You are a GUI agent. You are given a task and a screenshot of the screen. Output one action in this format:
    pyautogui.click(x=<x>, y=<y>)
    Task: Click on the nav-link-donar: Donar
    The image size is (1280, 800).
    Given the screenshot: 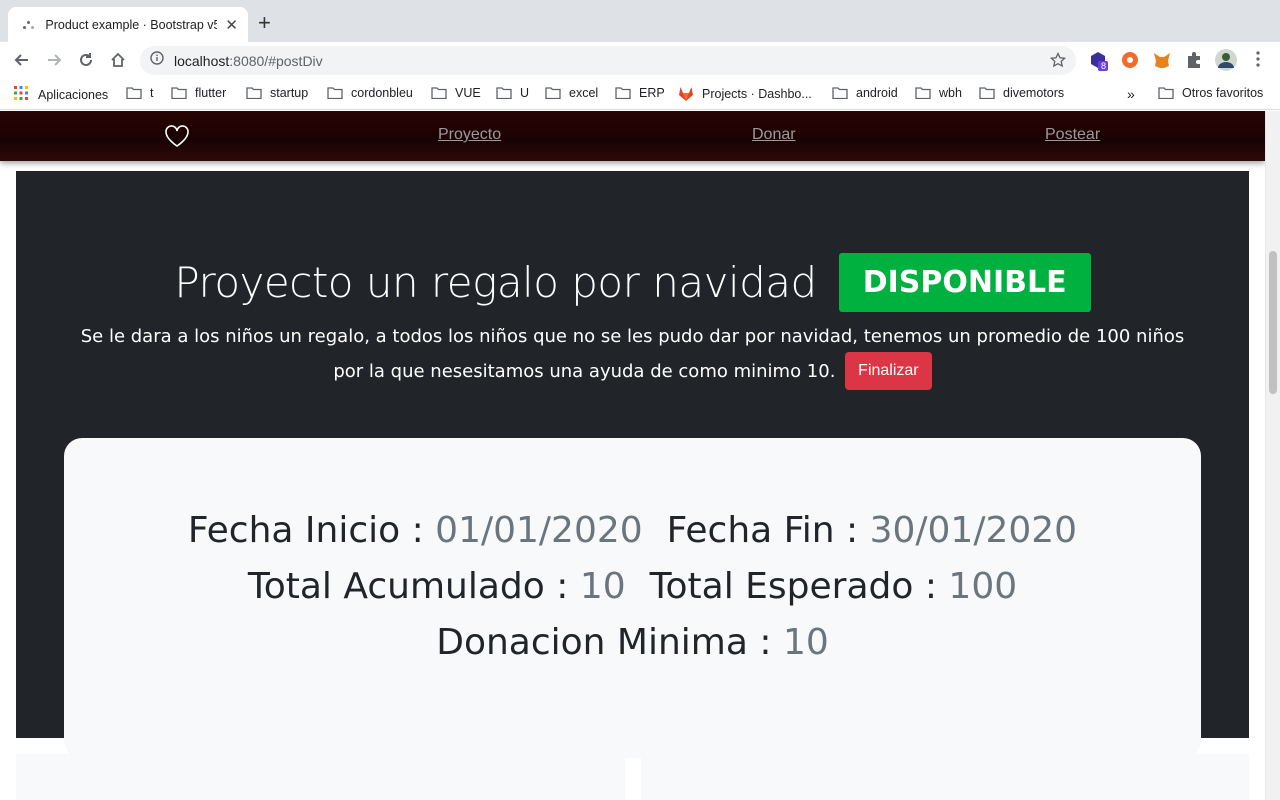 What is the action you would take?
    pyautogui.click(x=774, y=135)
    